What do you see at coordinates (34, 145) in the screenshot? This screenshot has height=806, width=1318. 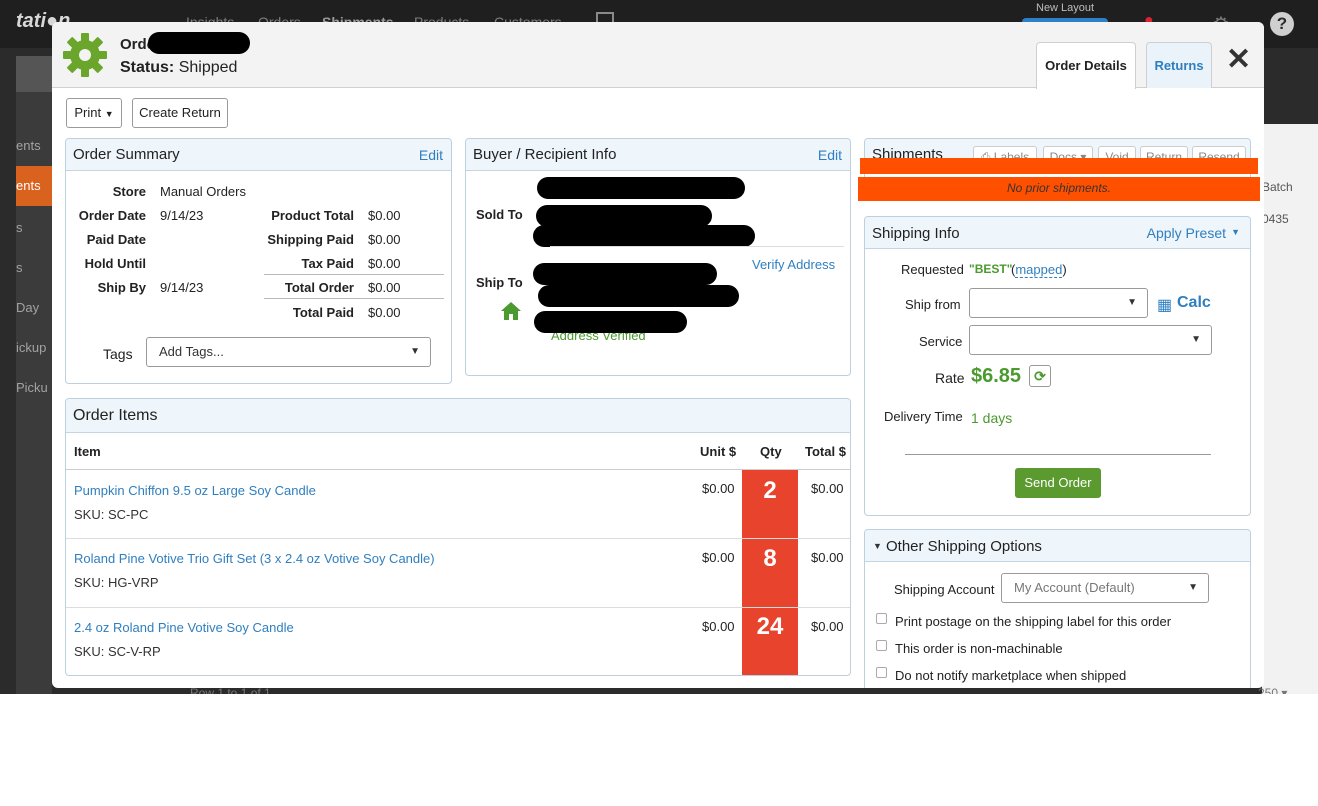 I see `left-item: ents` at bounding box center [34, 145].